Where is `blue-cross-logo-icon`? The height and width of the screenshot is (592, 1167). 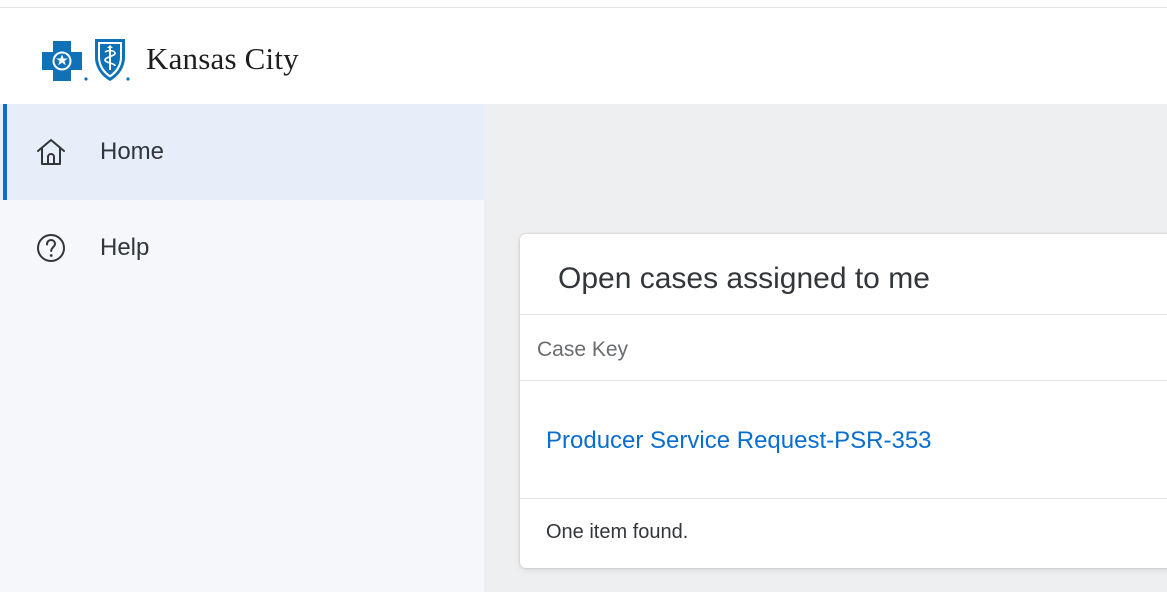
blue-cross-logo-icon is located at coordinates (62, 61).